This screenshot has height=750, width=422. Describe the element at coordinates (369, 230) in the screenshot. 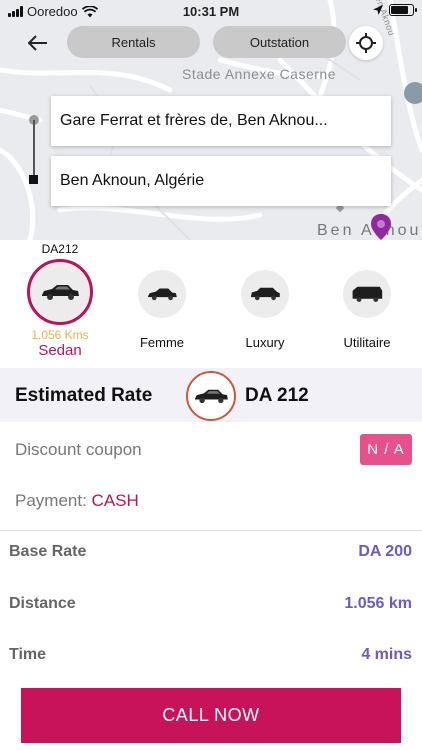

I see `area-label: Ben Aknou` at that location.